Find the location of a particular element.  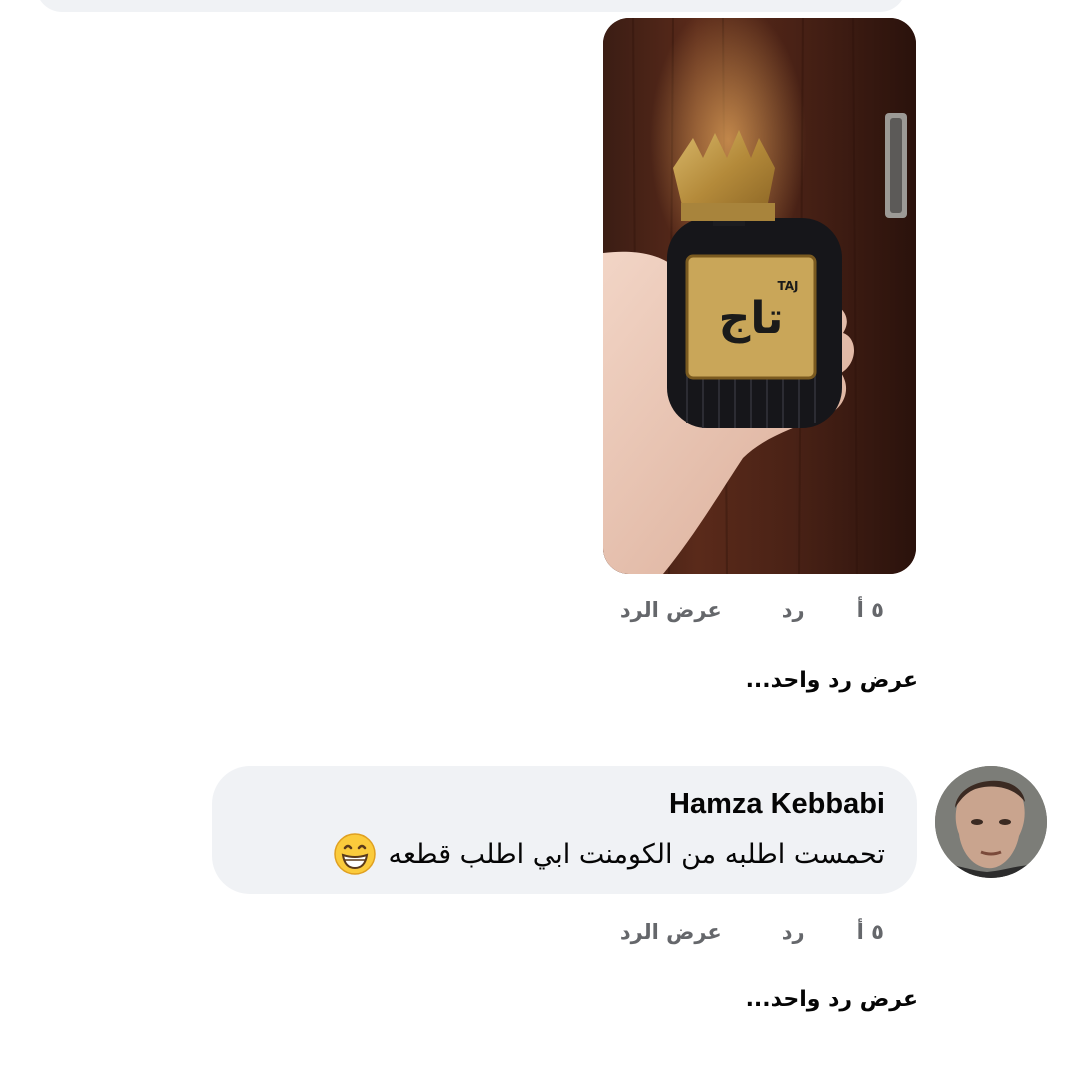

comment-actions-2: ٥ أ رد عرض الرد is located at coordinates (724, 932).